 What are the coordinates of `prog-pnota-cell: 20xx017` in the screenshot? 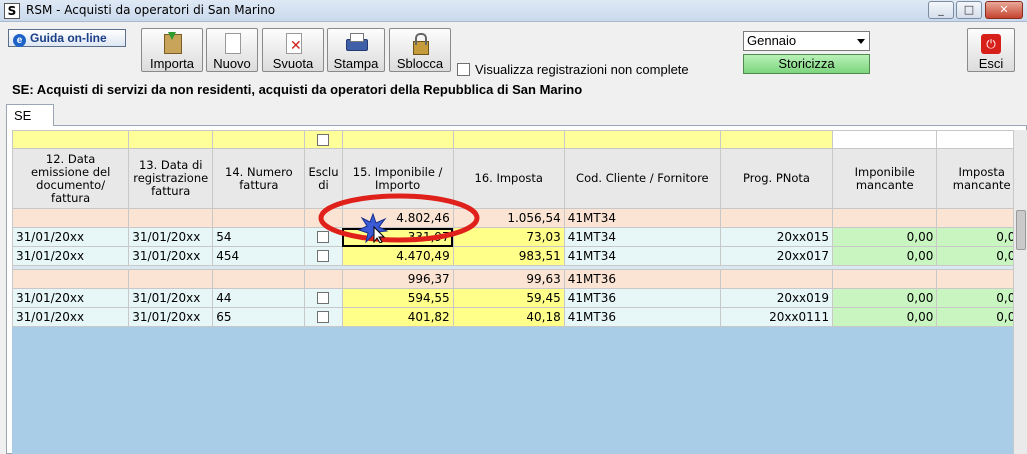 It's located at (776, 256).